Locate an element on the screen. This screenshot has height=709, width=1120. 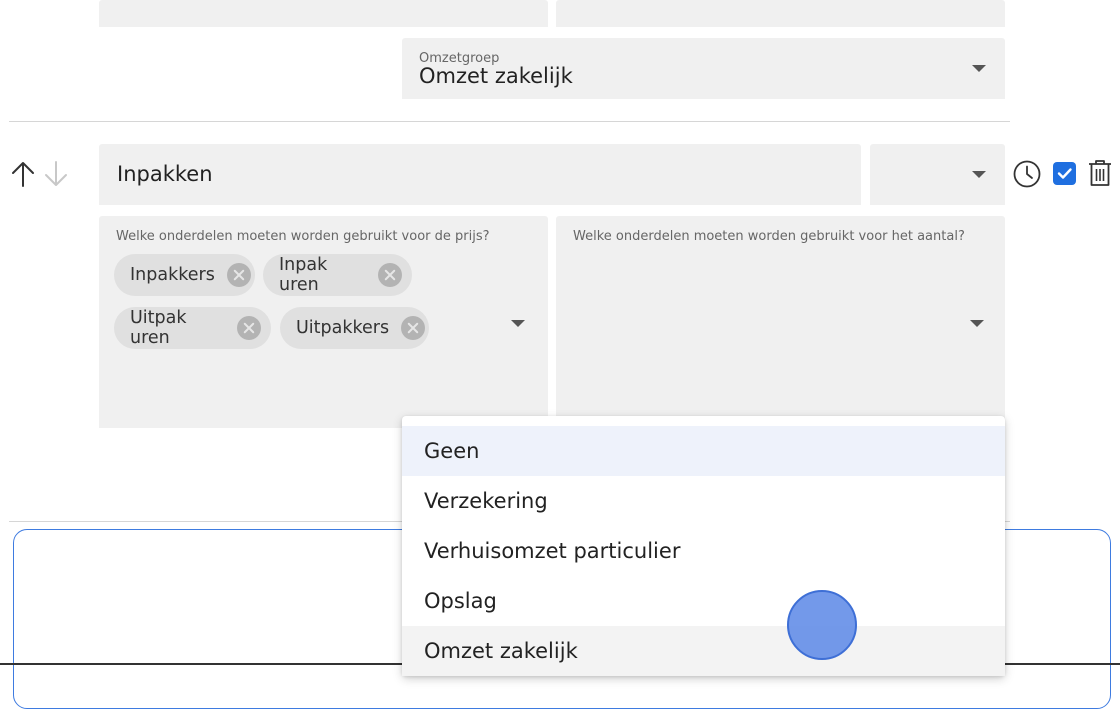
chip-label: Inpak uren is located at coordinates (303, 275).